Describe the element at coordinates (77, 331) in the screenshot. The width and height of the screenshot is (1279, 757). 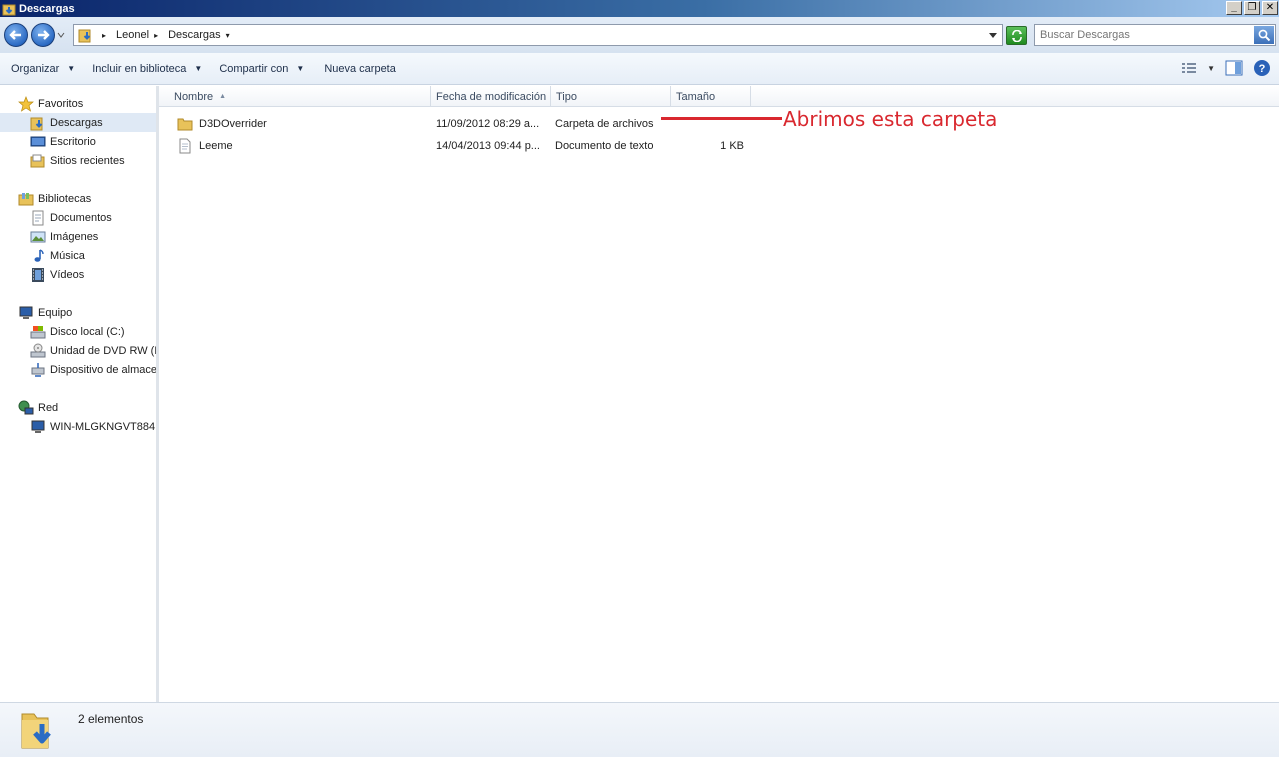
I see `nav-item-disco-local: Disco local (C:)` at that location.